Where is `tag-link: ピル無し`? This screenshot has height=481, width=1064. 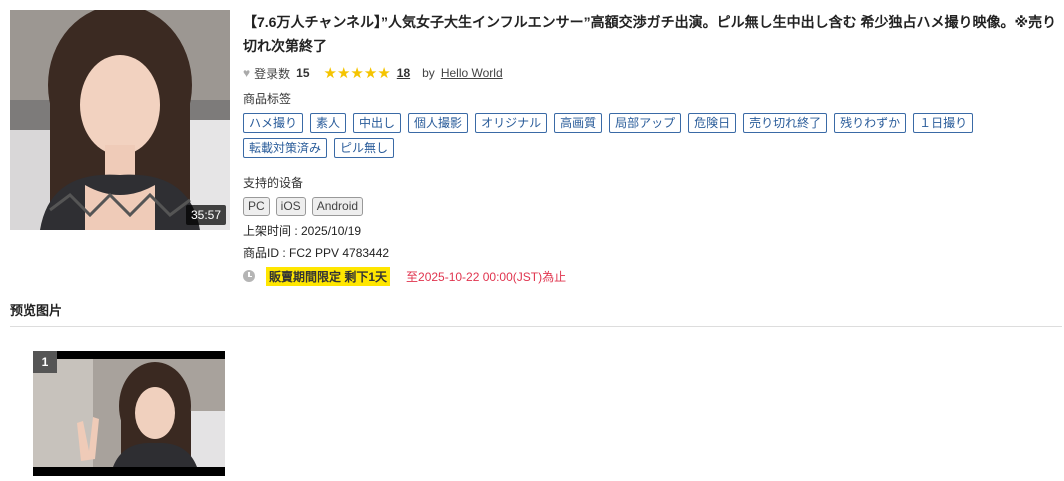
tag-link: ピル無し is located at coordinates (364, 148).